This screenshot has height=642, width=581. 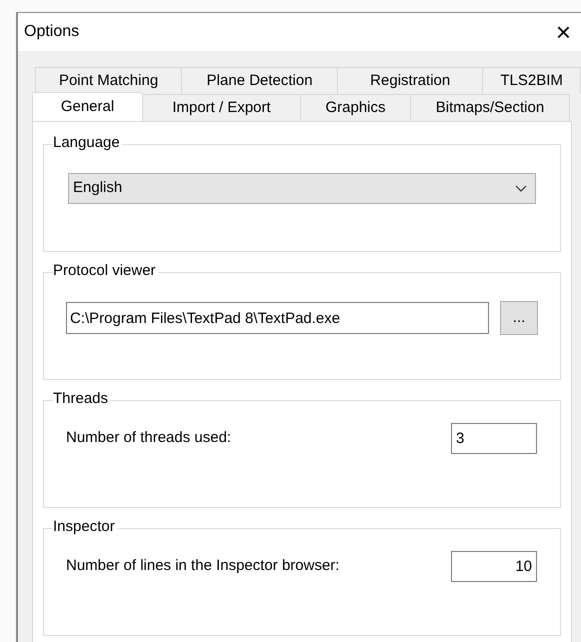 I want to click on number-field: 3, so click(x=494, y=438).